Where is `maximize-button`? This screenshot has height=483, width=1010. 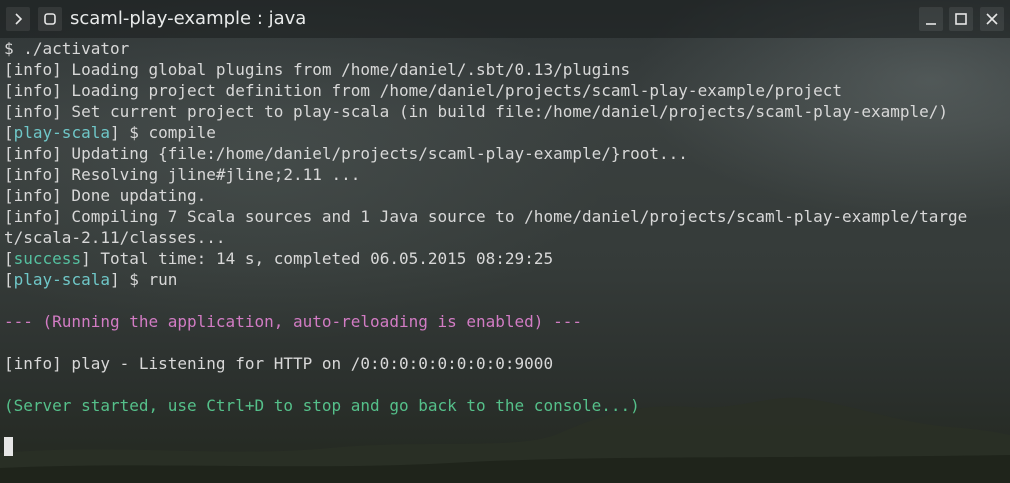
maximize-button is located at coordinates (961, 19).